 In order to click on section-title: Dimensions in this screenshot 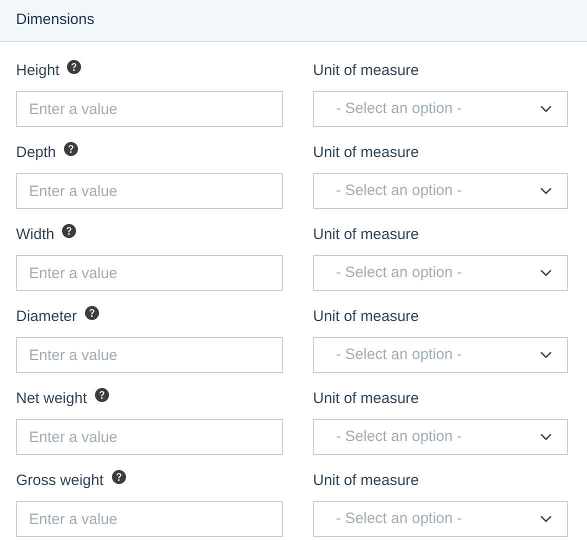, I will do `click(55, 20)`.